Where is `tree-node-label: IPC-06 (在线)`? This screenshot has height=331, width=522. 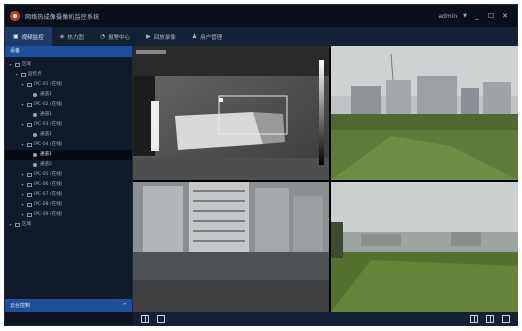 tree-node-label: IPC-06 (在线) is located at coordinates (48, 184).